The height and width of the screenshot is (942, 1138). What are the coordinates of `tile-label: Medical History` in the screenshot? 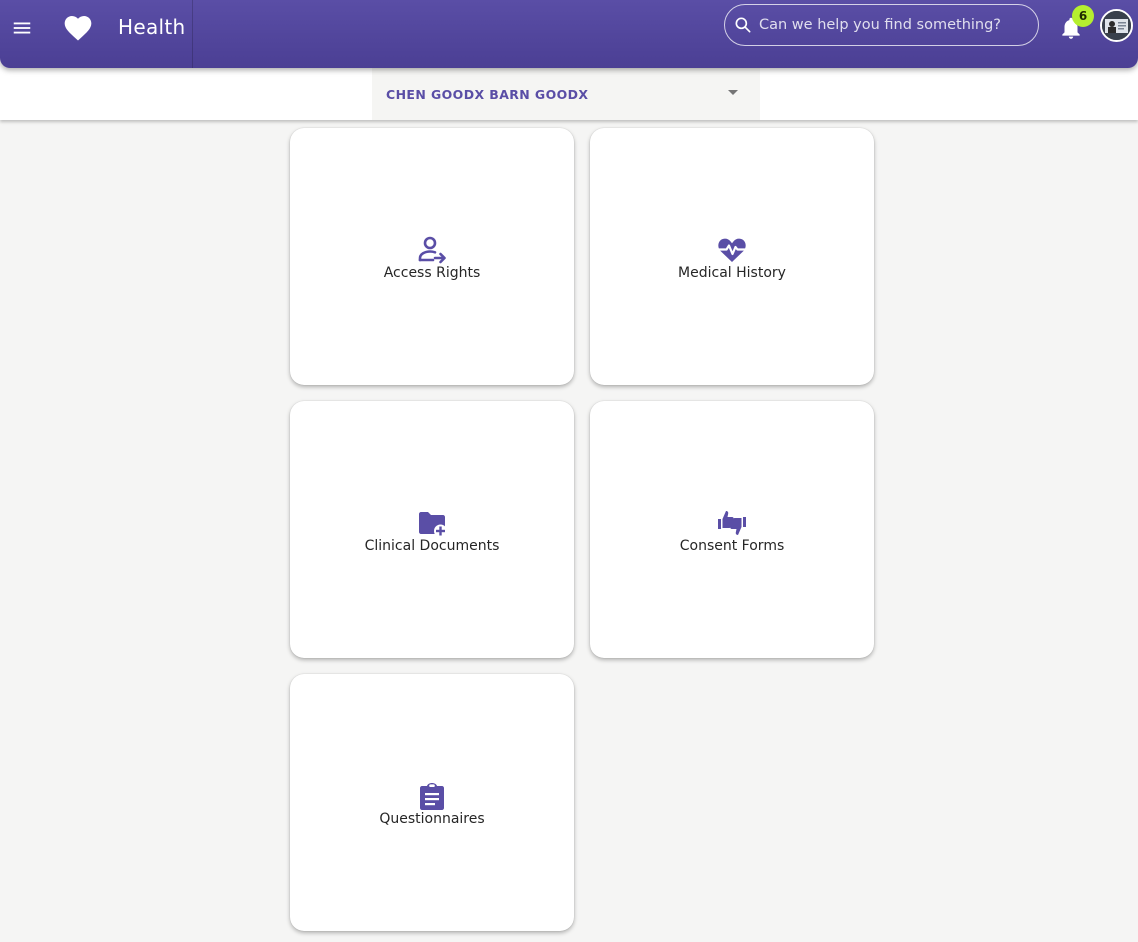 It's located at (732, 273).